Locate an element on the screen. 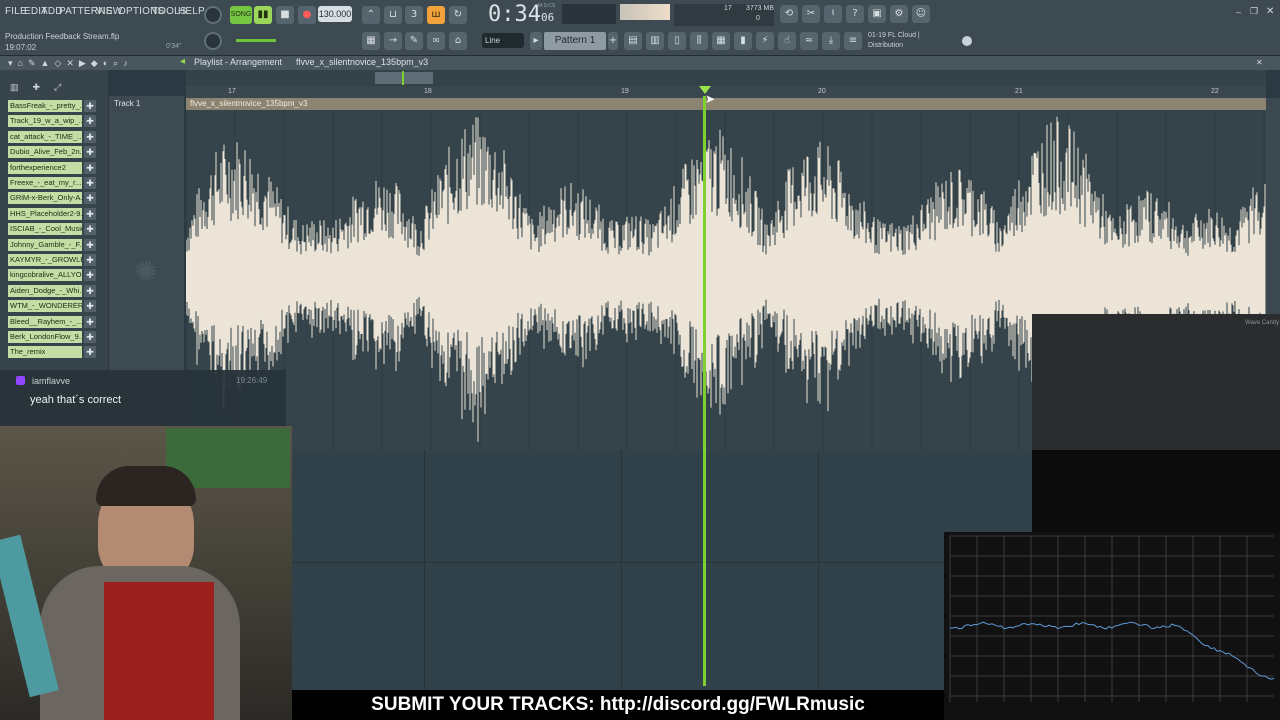  channel-rack-icon: ▥ is located at coordinates (655, 41).